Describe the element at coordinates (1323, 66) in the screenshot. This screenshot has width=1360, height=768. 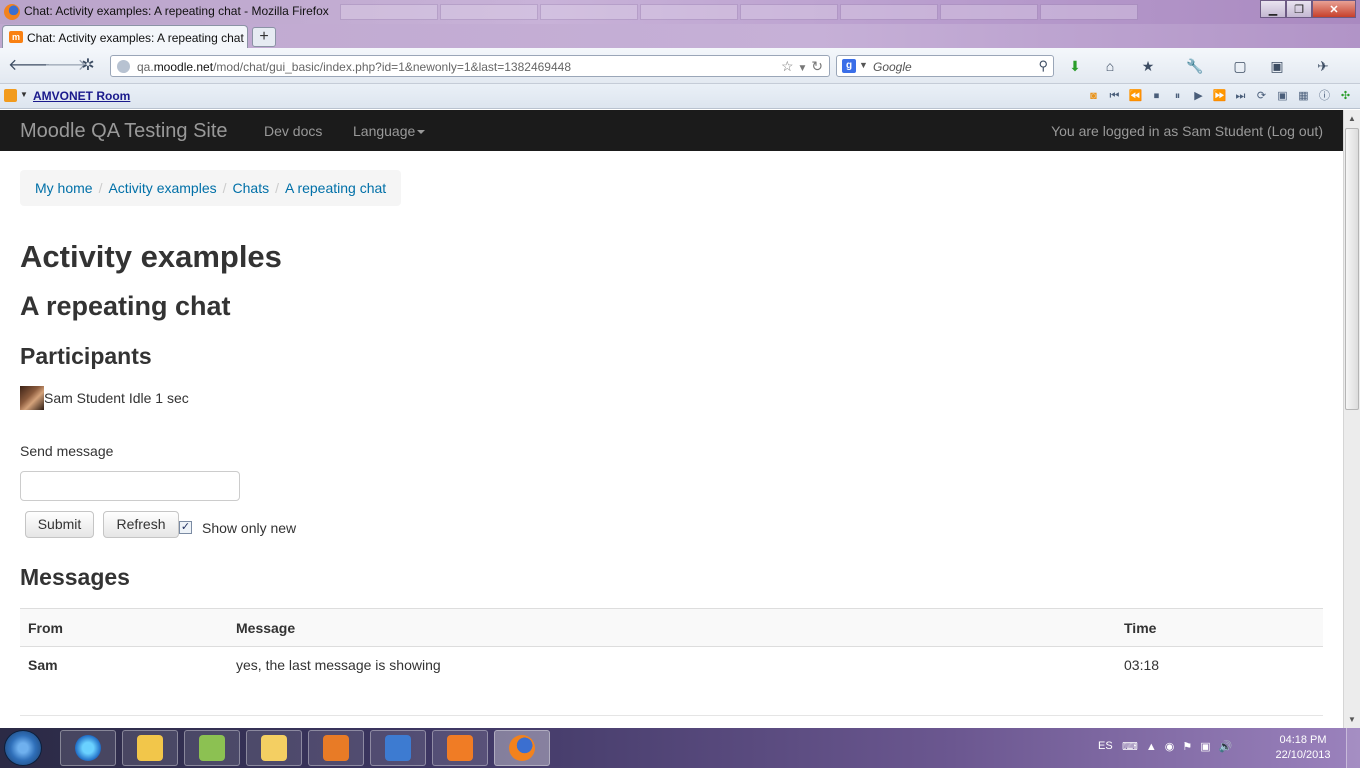
I see `extension-icon: ✈` at that location.